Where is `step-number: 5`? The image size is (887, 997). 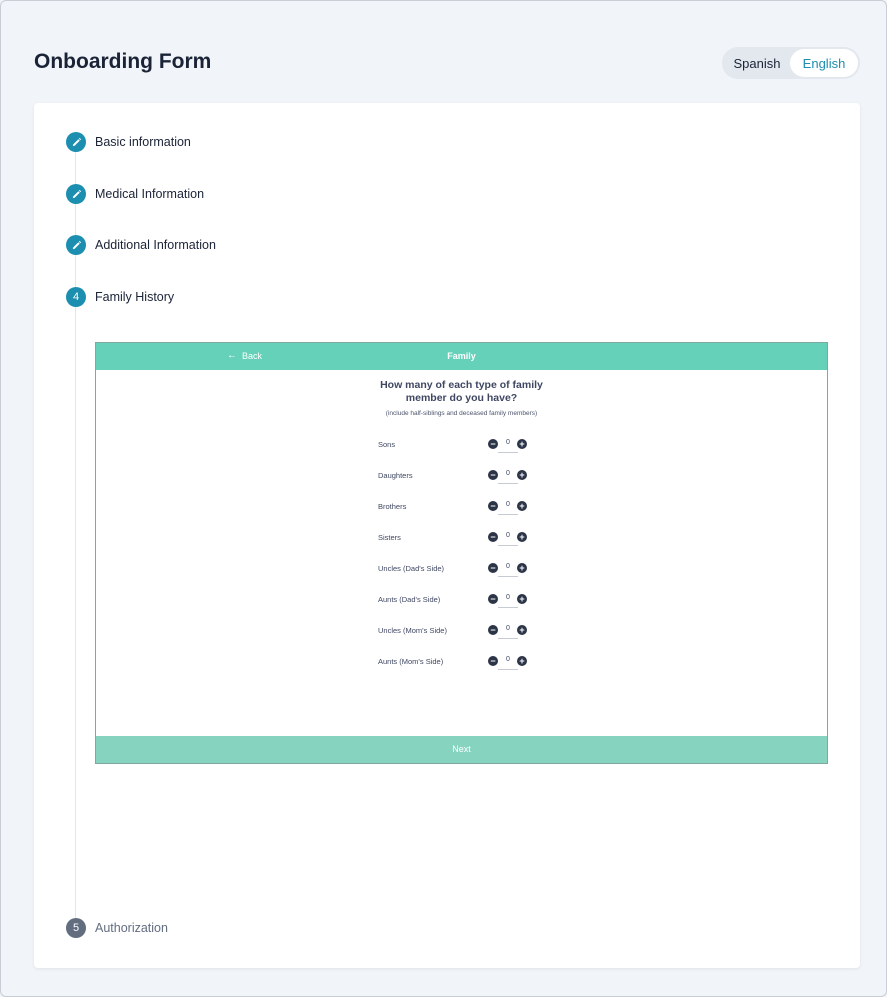 step-number: 5 is located at coordinates (76, 928).